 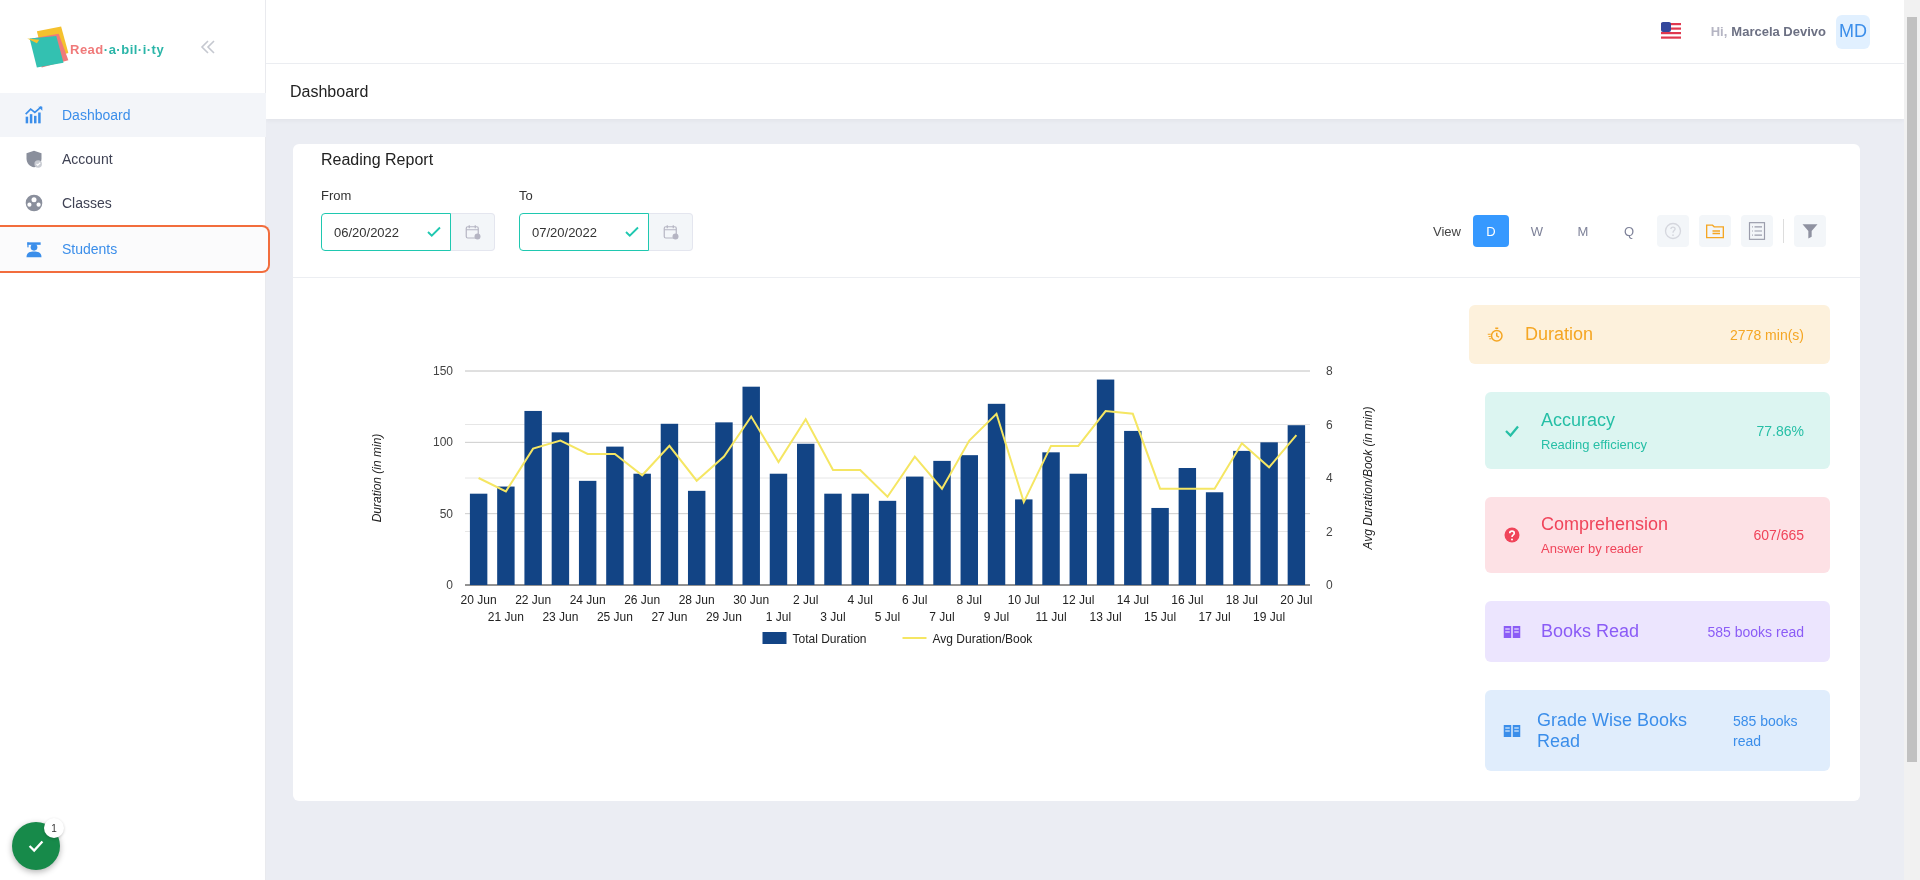 I want to click on tick-label: 14 Jul, so click(x=1132, y=600).